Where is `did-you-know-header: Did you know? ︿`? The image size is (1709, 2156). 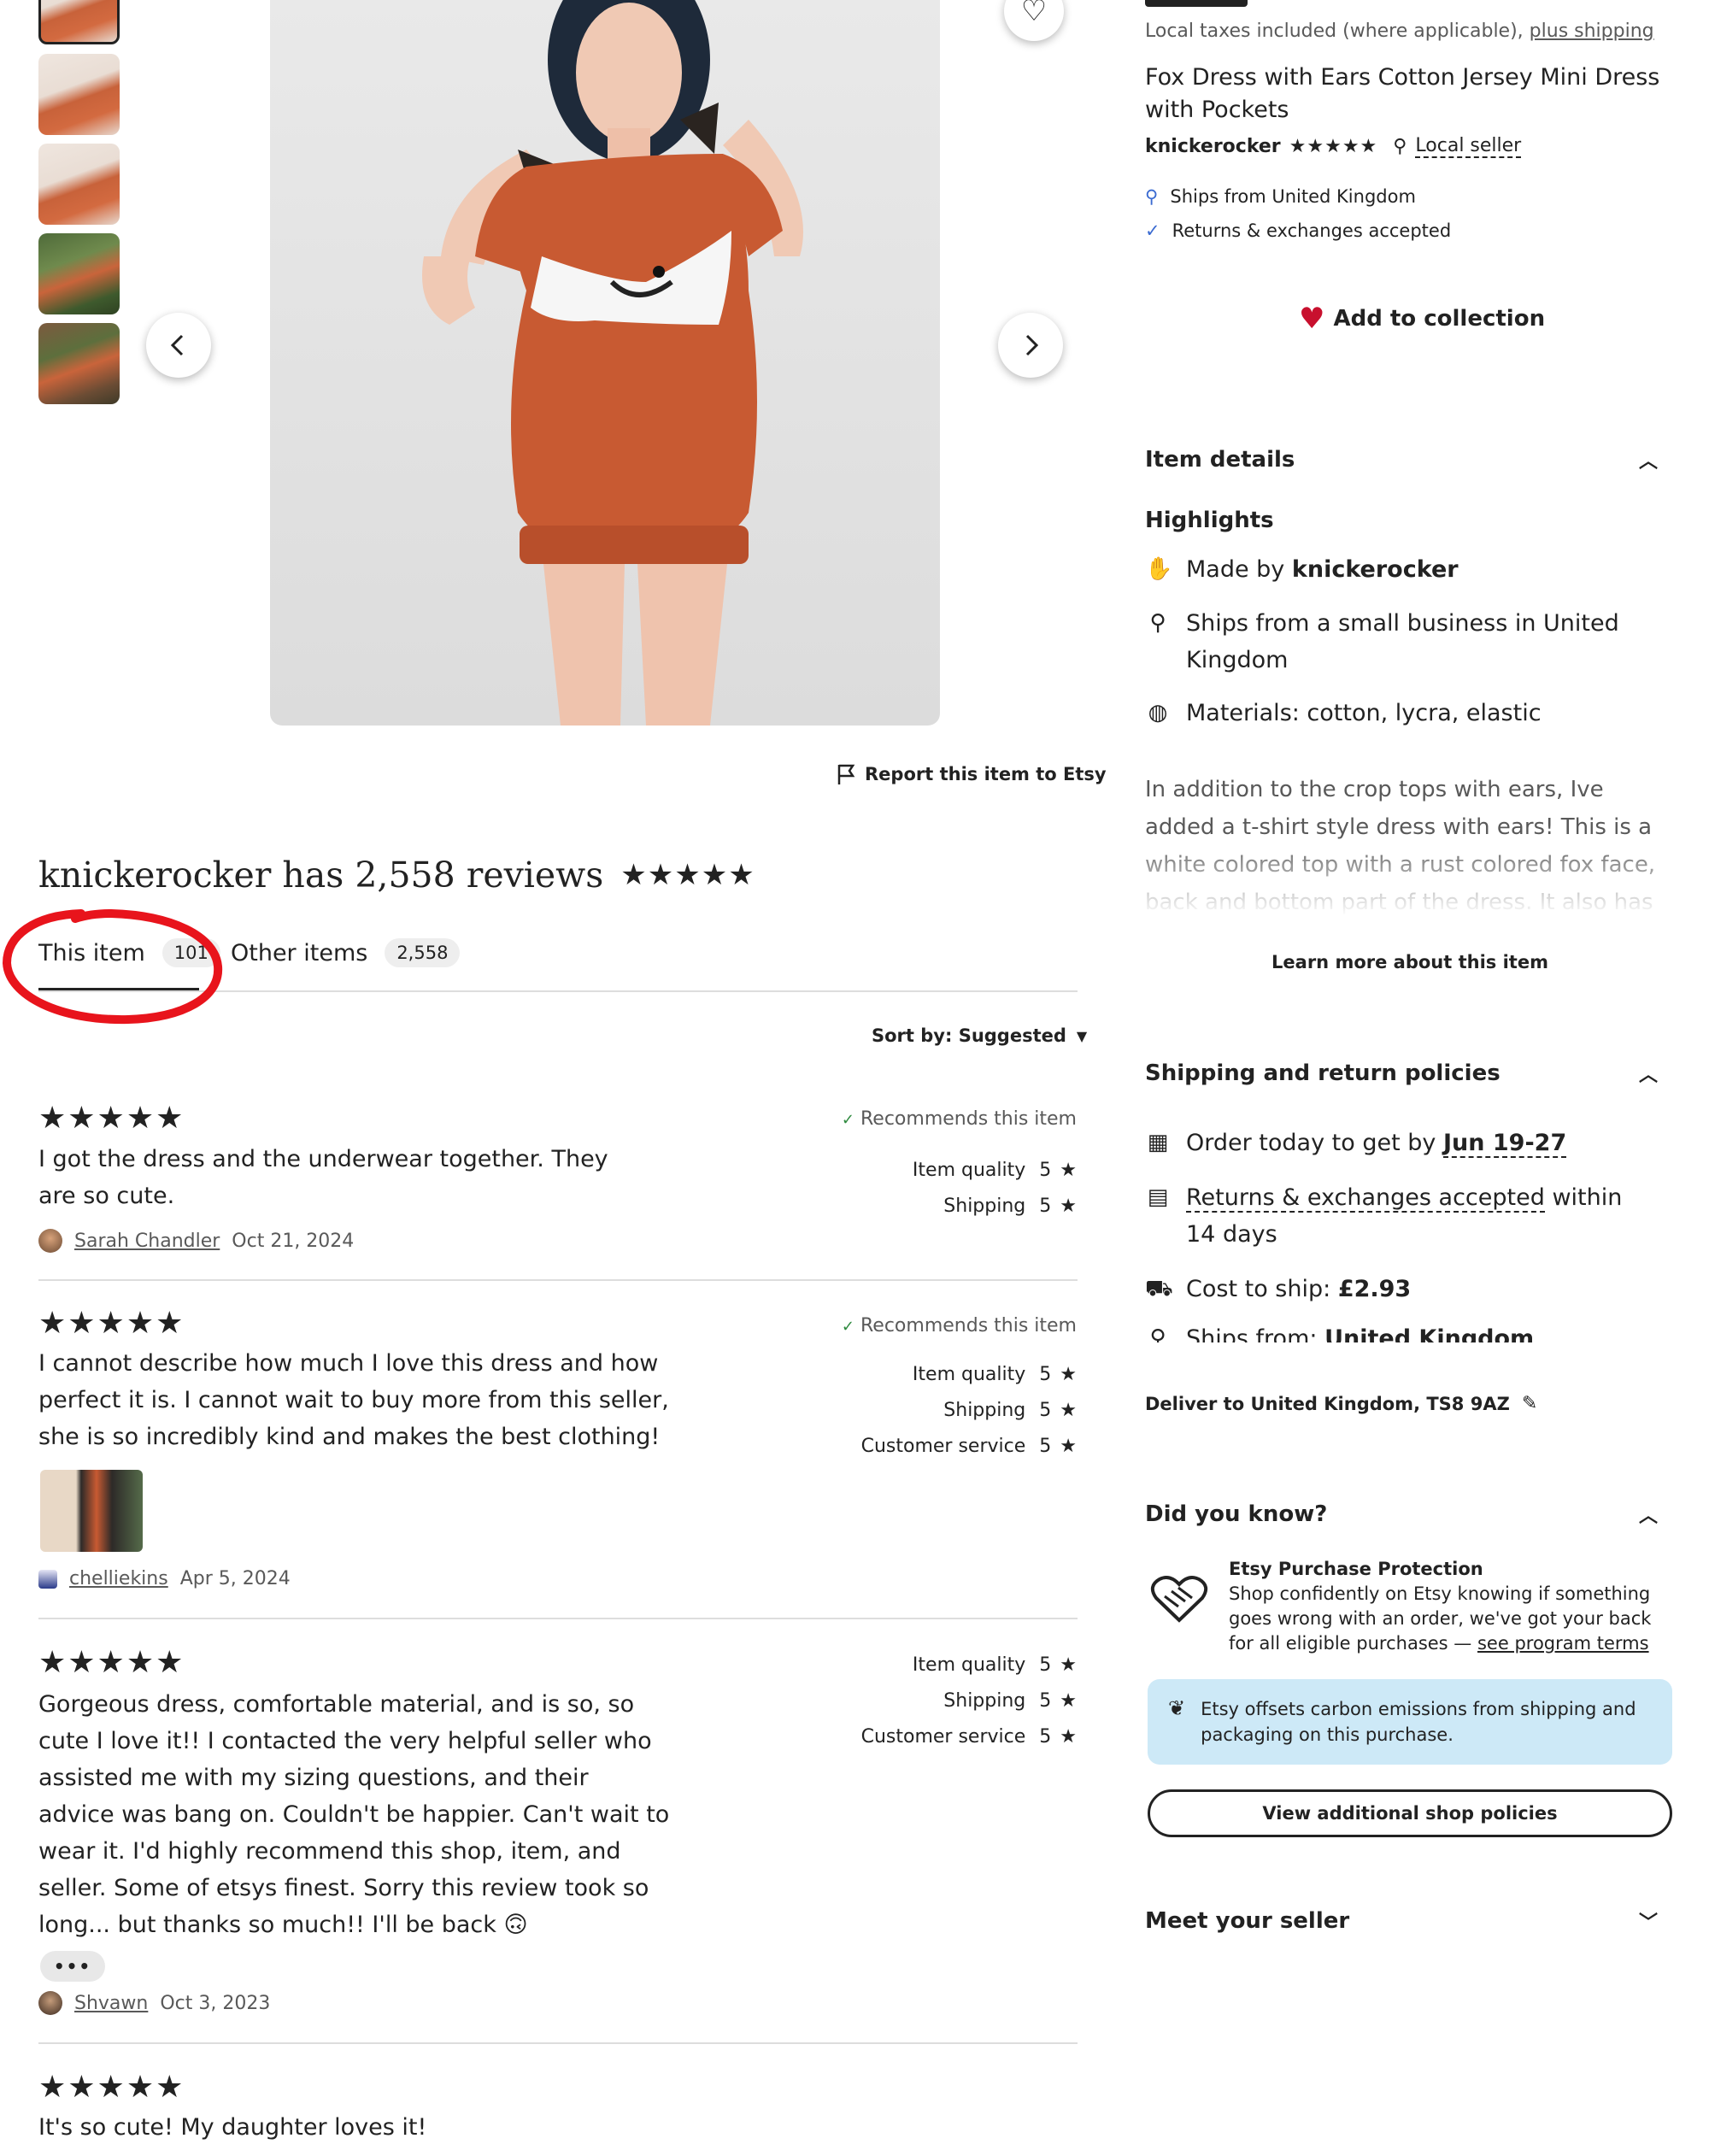 did-you-know-header: Did you know? ︿ is located at coordinates (1410, 1514).